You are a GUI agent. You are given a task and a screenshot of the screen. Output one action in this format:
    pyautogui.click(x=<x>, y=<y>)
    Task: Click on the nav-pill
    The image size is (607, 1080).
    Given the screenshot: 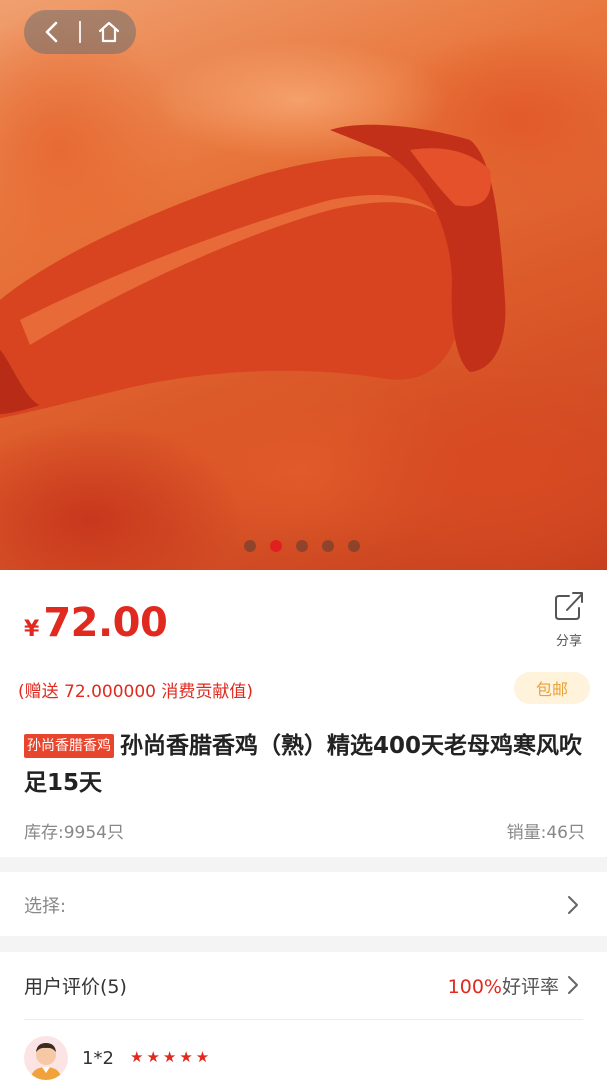 What is the action you would take?
    pyautogui.click(x=80, y=32)
    